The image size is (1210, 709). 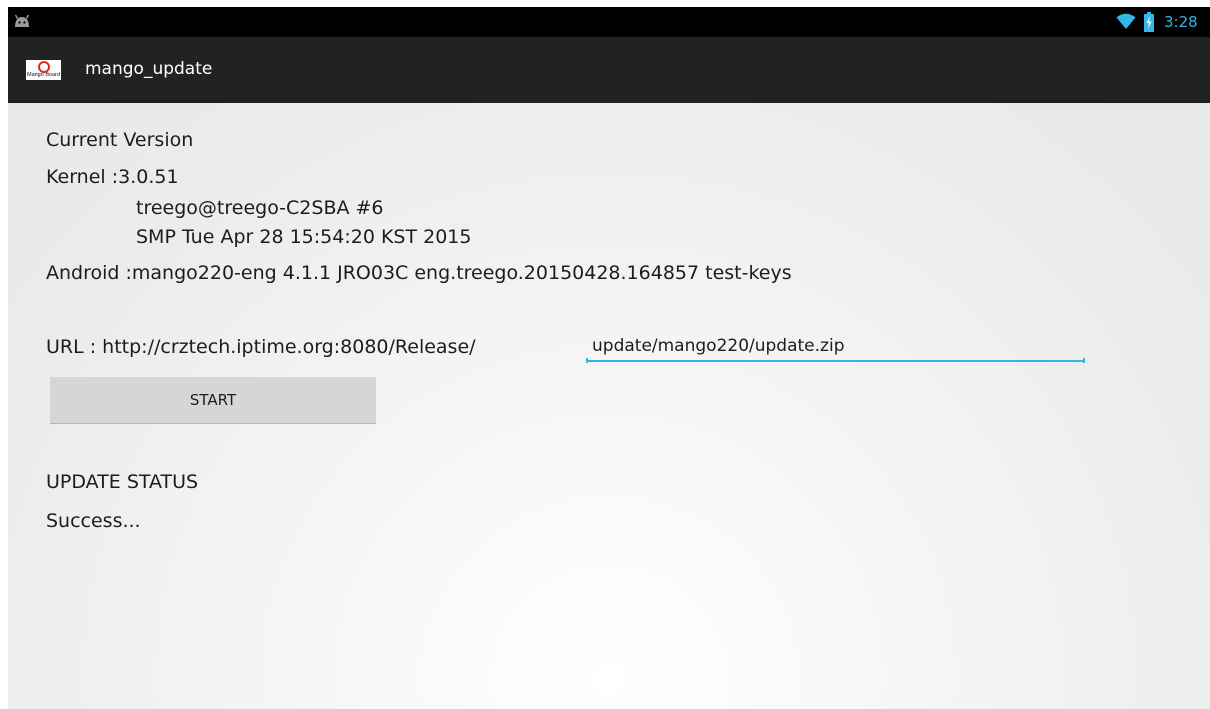 I want to click on status-clock: 3:28, so click(x=1181, y=22).